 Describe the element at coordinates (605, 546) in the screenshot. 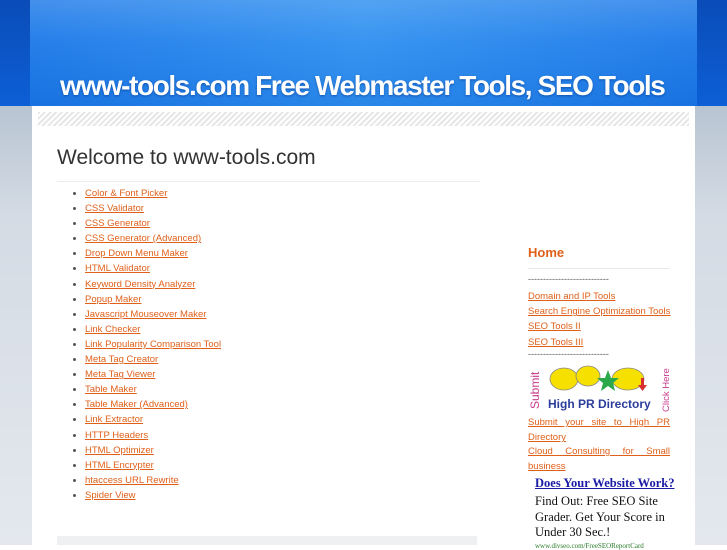

I see `ad-url: www.divseo.com/FreeSEOReportCard` at that location.